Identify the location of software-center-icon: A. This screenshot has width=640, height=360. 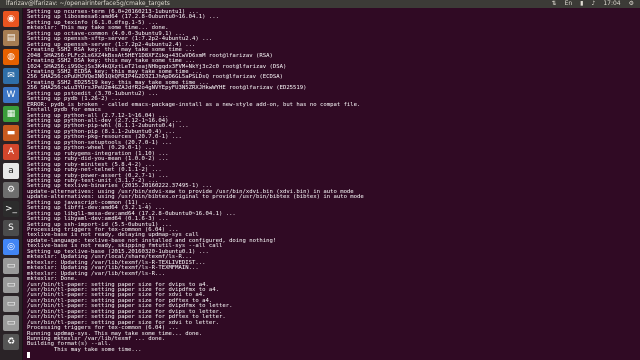
(11, 152).